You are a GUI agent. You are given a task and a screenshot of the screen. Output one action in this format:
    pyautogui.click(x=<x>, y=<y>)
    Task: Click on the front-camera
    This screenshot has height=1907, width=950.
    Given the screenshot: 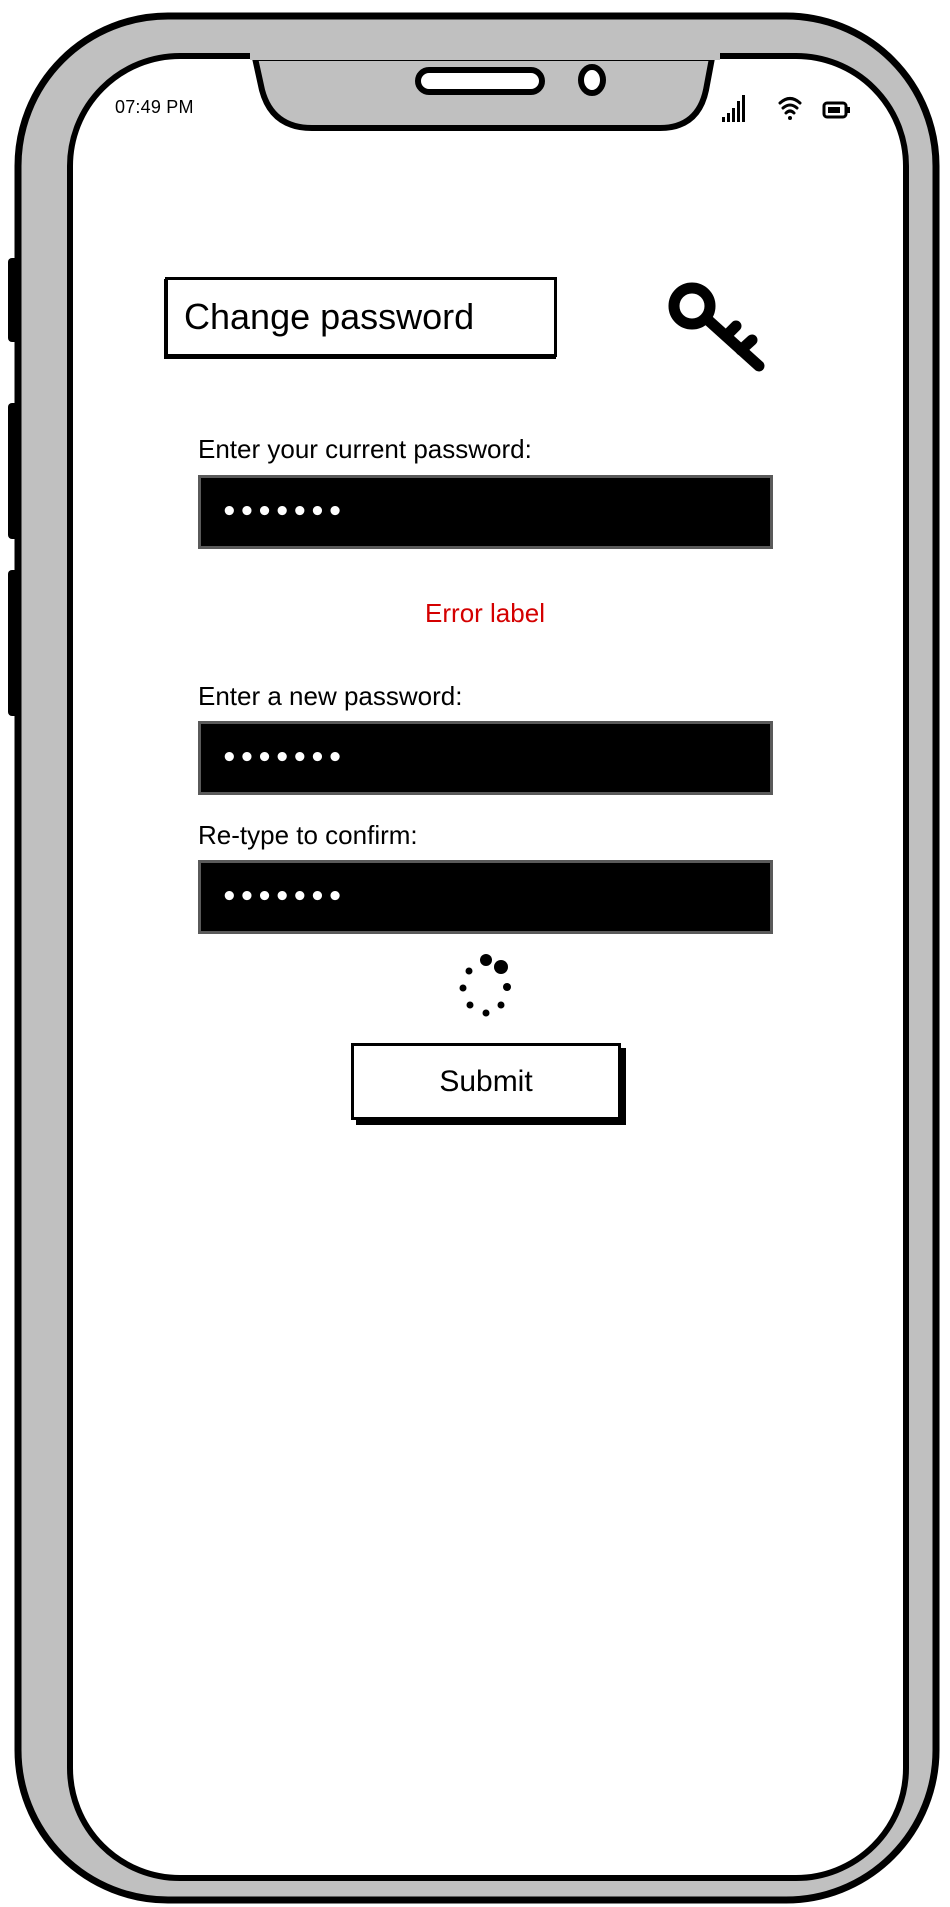 What is the action you would take?
    pyautogui.click(x=592, y=80)
    